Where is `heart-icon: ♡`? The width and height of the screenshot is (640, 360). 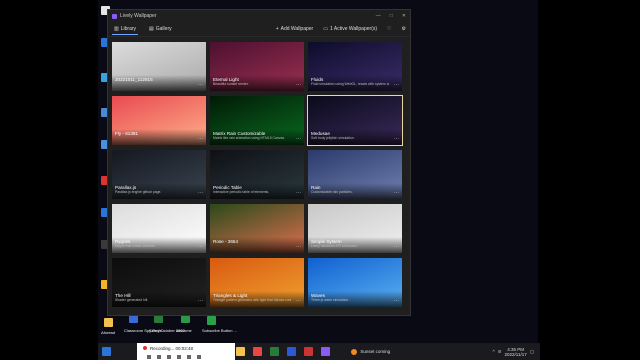 heart-icon: ♡ is located at coordinates (389, 29).